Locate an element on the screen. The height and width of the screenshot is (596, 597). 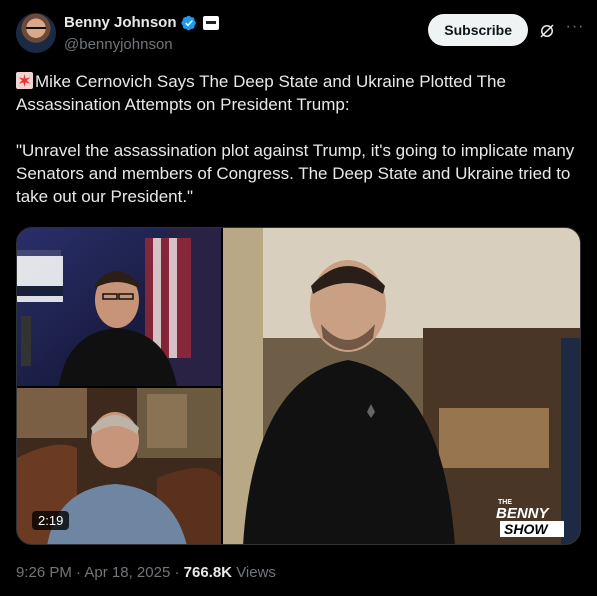
author-handle: @bennyjohnson is located at coordinates (118, 44).